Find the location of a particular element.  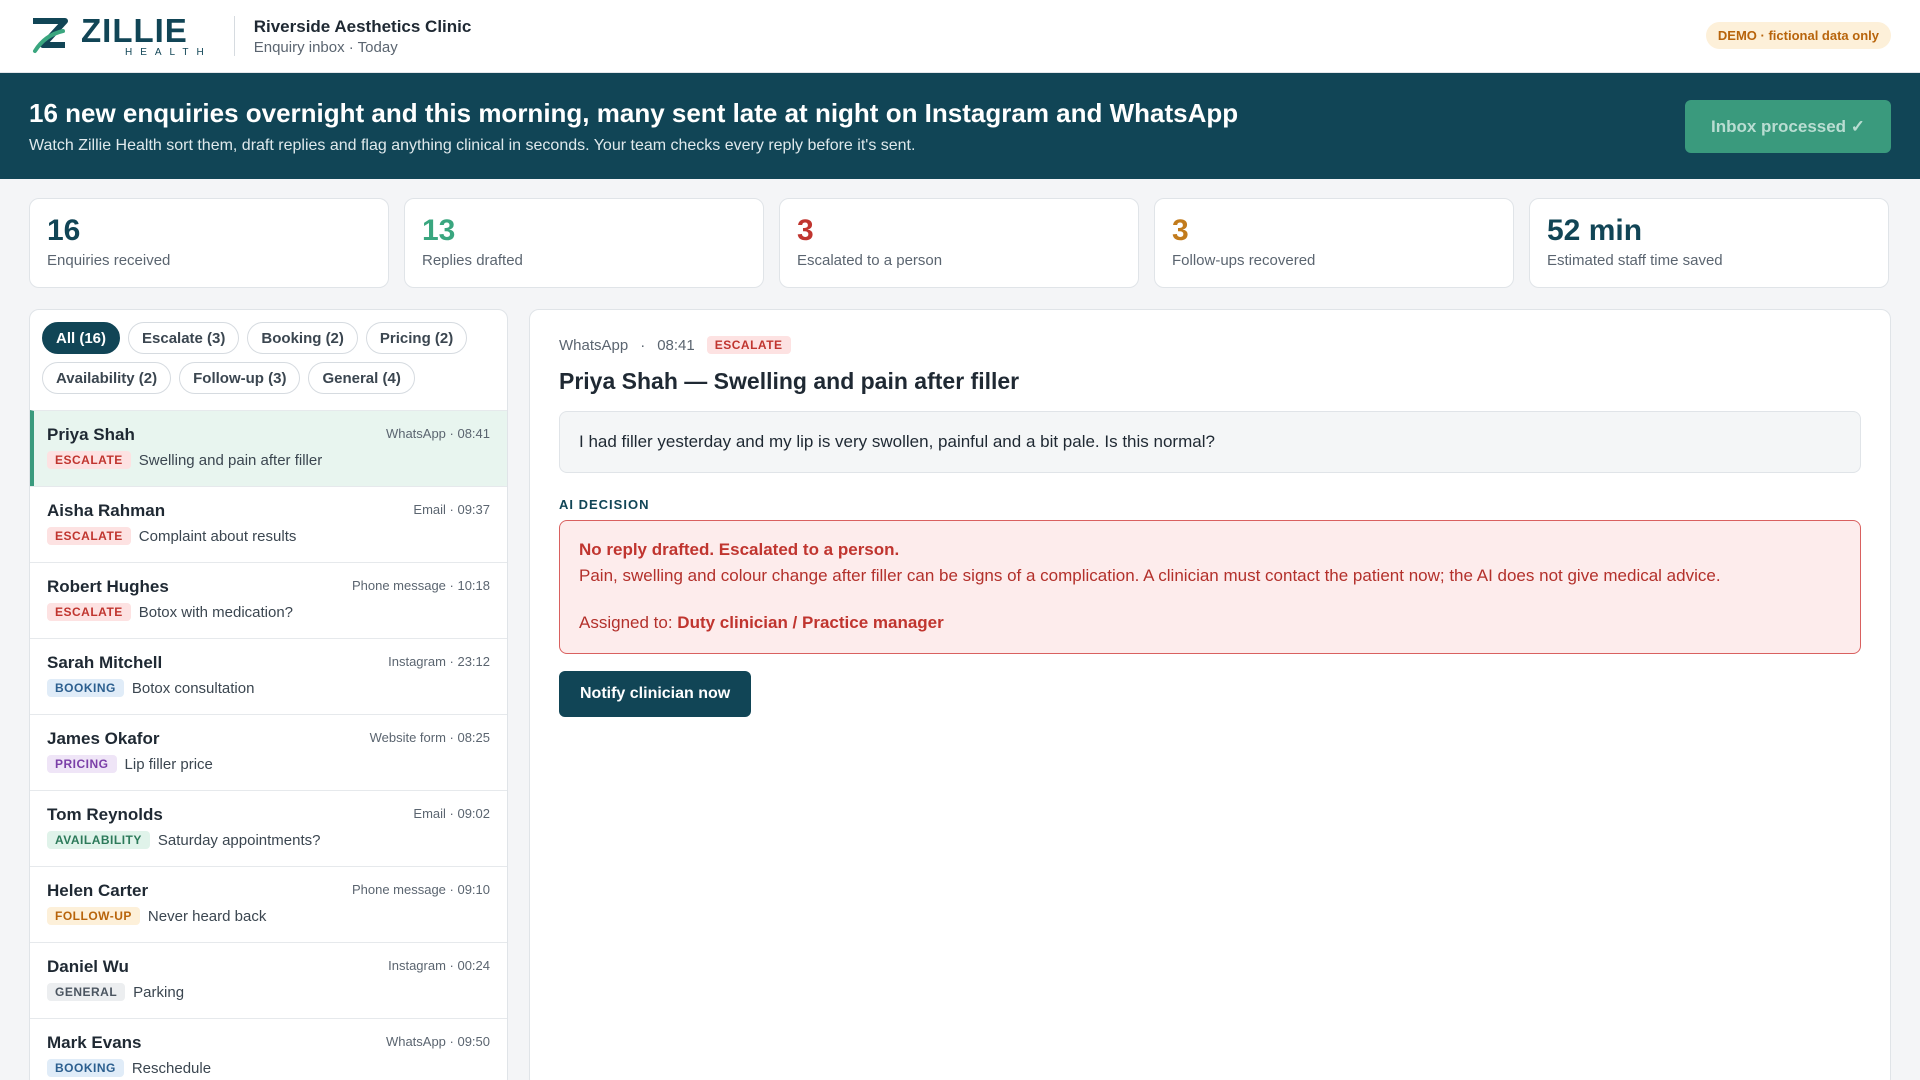

stat-card-enquiries: 16 Enquiries received is located at coordinates (209, 243).